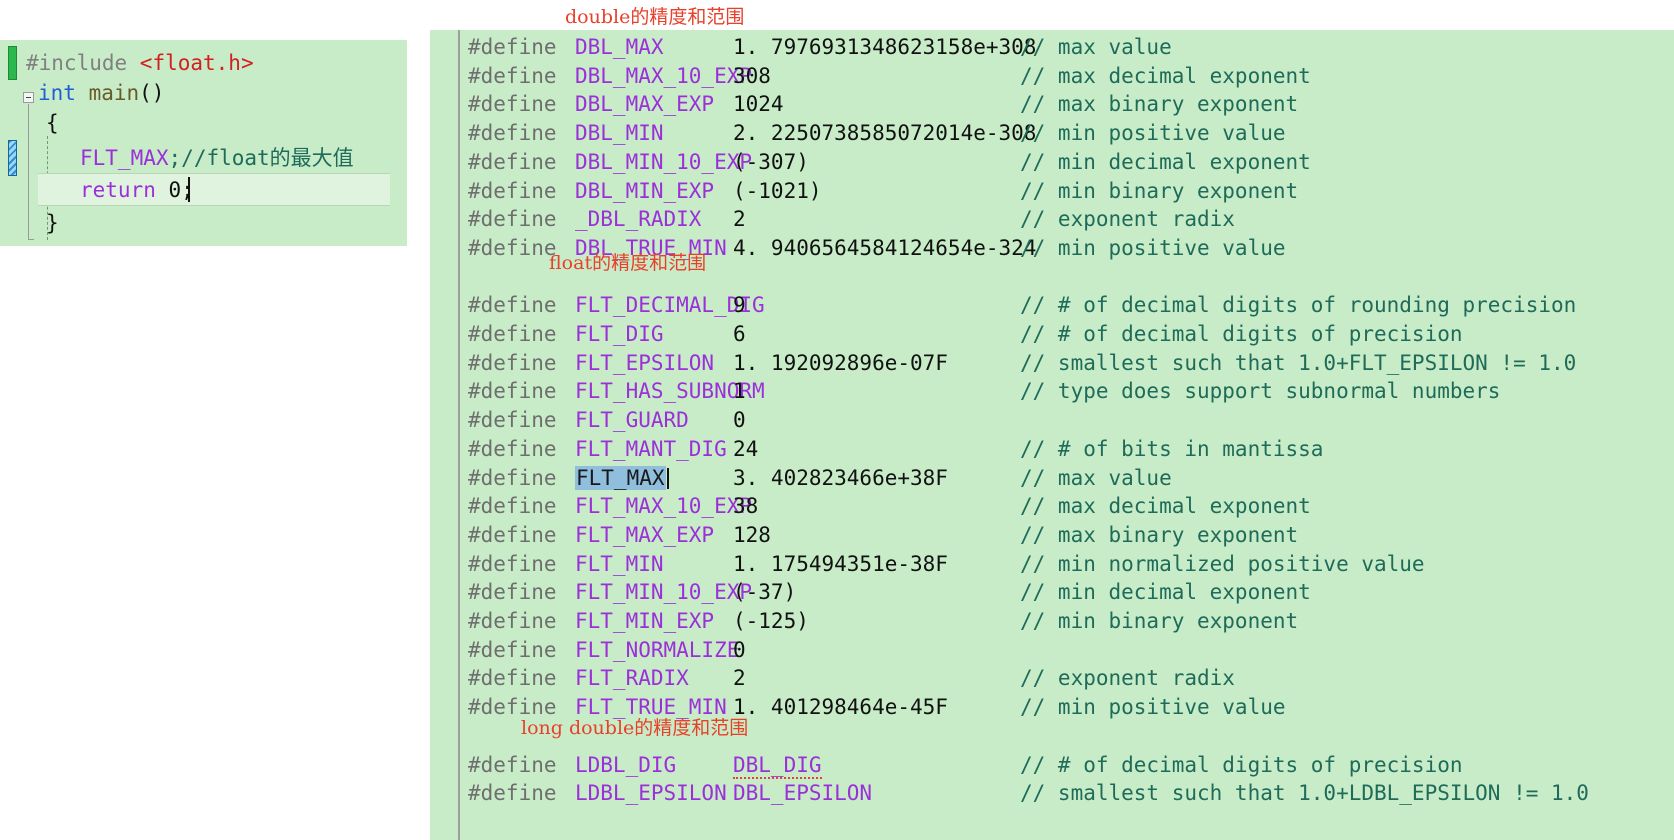  Describe the element at coordinates (771, 161) in the screenshot. I see `macro-value: (-307)` at that location.